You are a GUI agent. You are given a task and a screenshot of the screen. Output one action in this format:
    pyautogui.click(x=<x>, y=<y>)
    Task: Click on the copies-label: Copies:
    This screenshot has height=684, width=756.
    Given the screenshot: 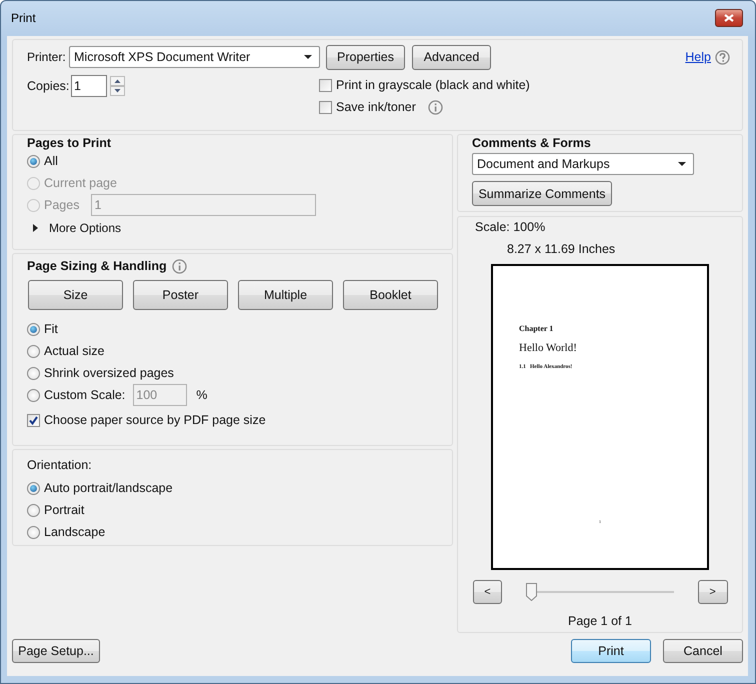 What is the action you would take?
    pyautogui.click(x=48, y=85)
    